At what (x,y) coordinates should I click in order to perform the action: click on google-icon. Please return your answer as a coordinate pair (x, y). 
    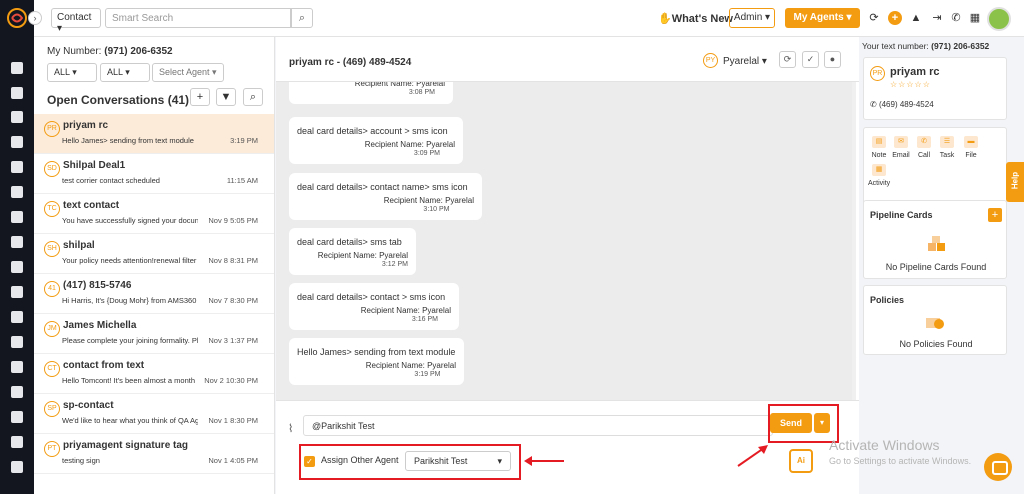
    Looking at the image, I should click on (17, 342).